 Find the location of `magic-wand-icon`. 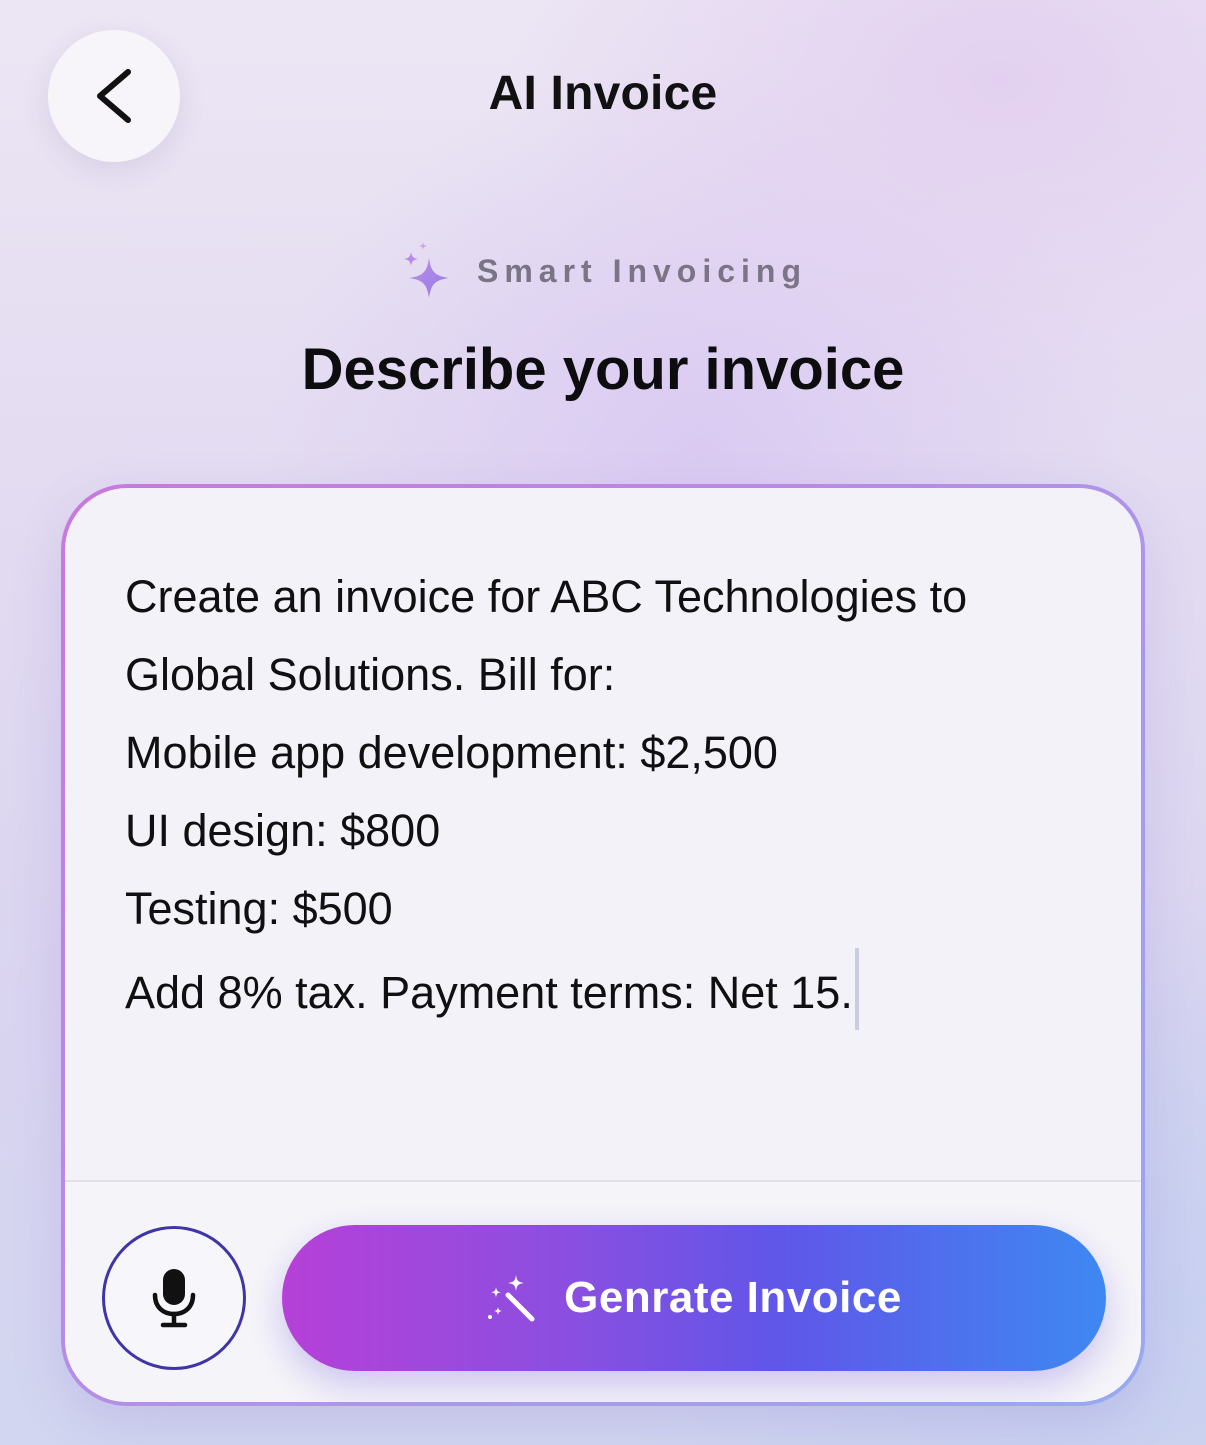

magic-wand-icon is located at coordinates (511, 1298).